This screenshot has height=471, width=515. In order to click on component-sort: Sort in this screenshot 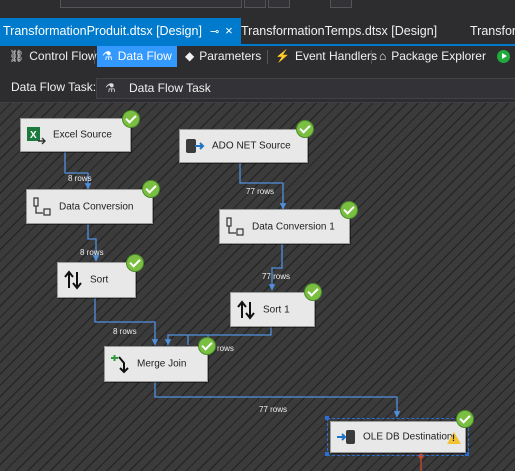, I will do `click(96, 280)`.